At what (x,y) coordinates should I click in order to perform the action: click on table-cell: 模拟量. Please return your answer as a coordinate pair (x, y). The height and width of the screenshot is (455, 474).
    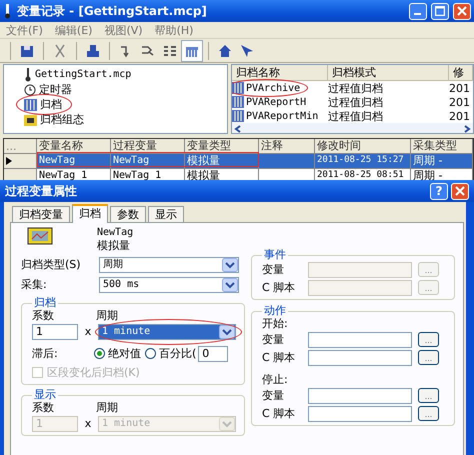
    Looking at the image, I should click on (222, 161).